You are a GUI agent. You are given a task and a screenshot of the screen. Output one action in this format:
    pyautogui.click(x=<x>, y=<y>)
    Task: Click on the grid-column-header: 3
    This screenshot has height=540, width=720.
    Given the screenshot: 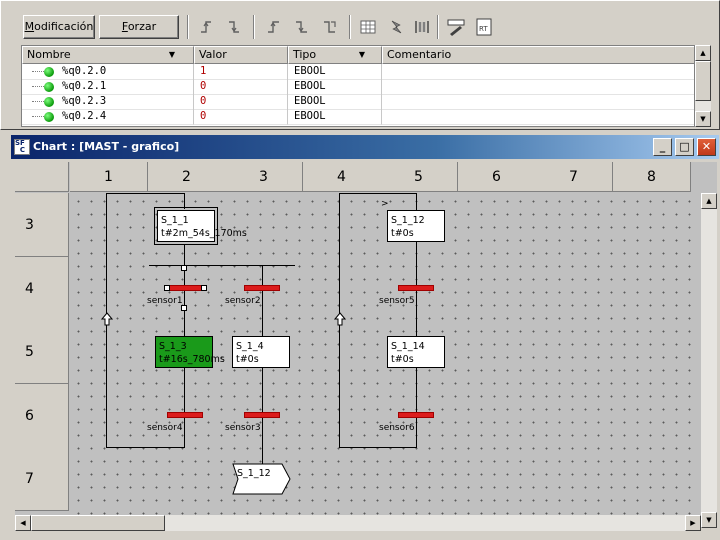 What is the action you would take?
    pyautogui.click(x=264, y=177)
    